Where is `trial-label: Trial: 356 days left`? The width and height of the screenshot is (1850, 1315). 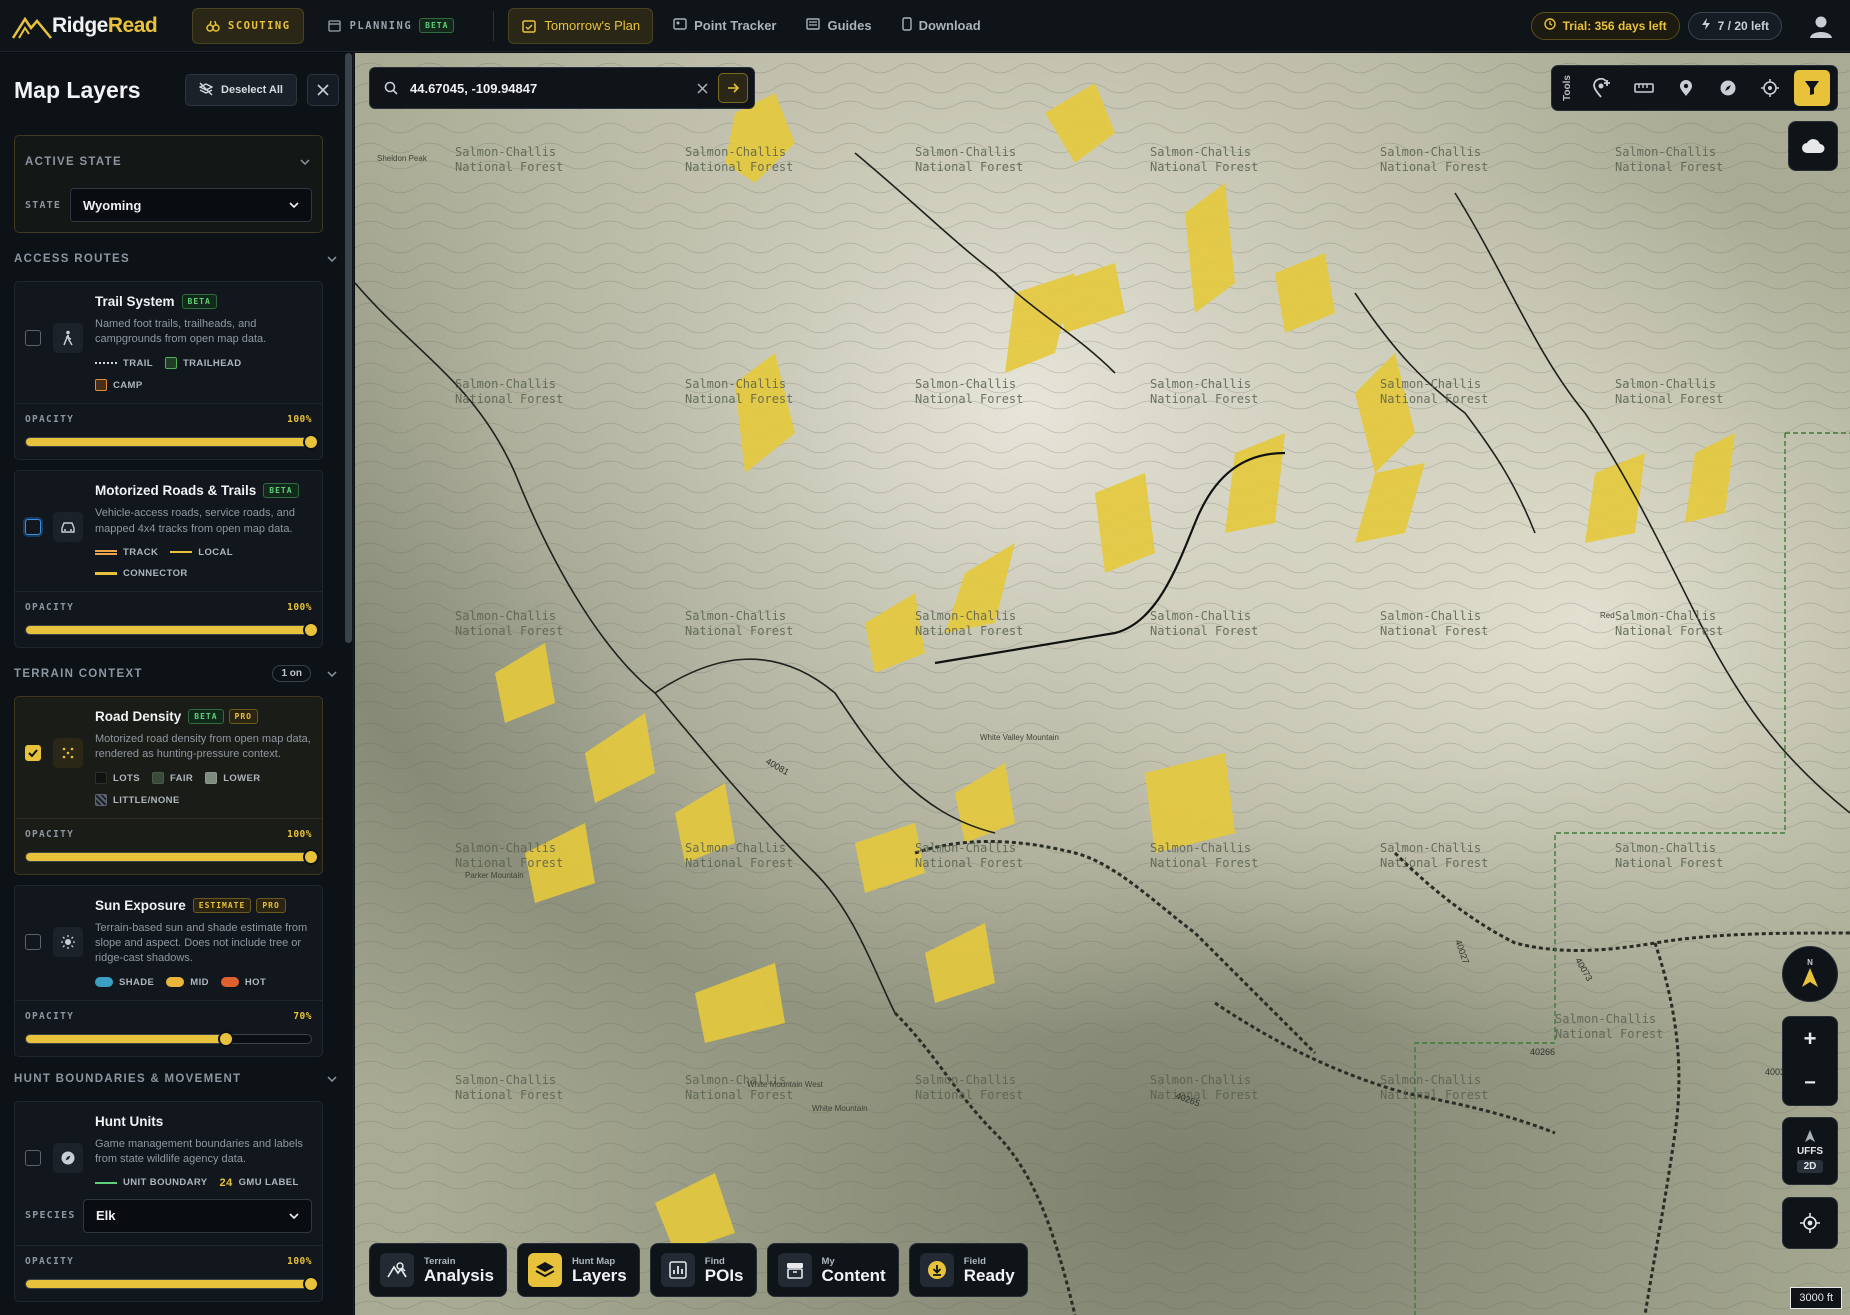
trial-label: Trial: 356 days left is located at coordinates (1614, 25).